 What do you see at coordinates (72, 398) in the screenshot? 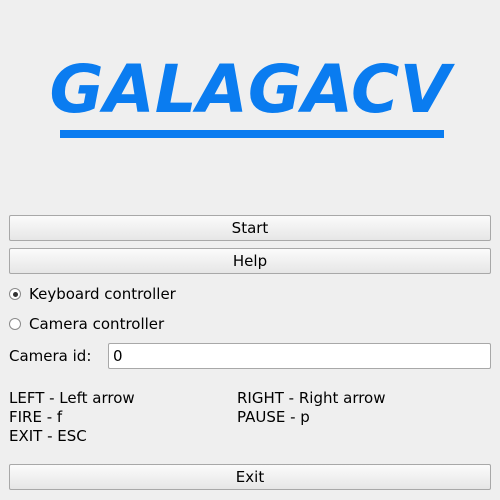
I see `control-left-text: LEFT - Left arrow` at bounding box center [72, 398].